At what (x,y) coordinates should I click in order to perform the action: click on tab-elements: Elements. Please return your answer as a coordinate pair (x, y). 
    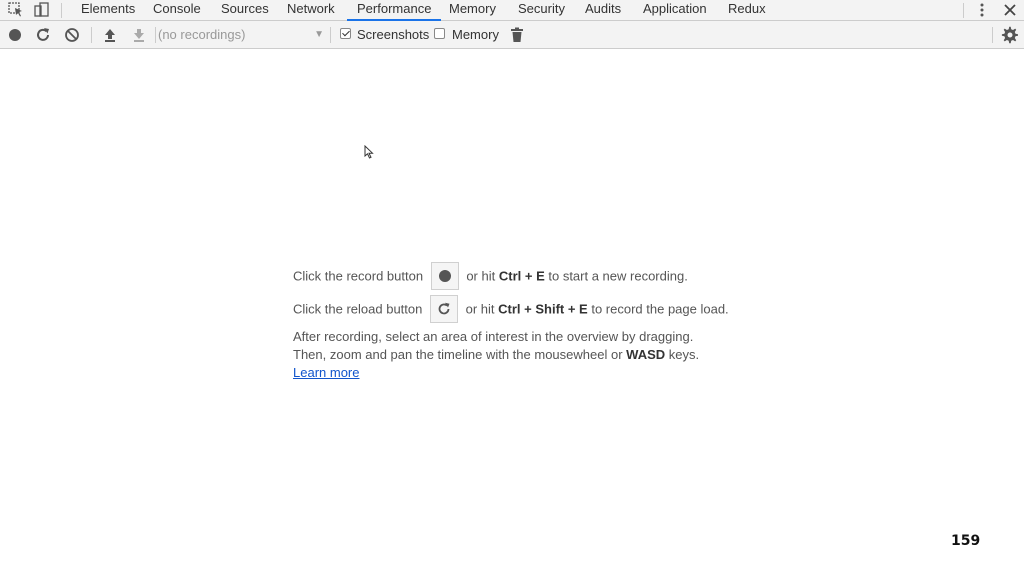
    Looking at the image, I should click on (108, 10).